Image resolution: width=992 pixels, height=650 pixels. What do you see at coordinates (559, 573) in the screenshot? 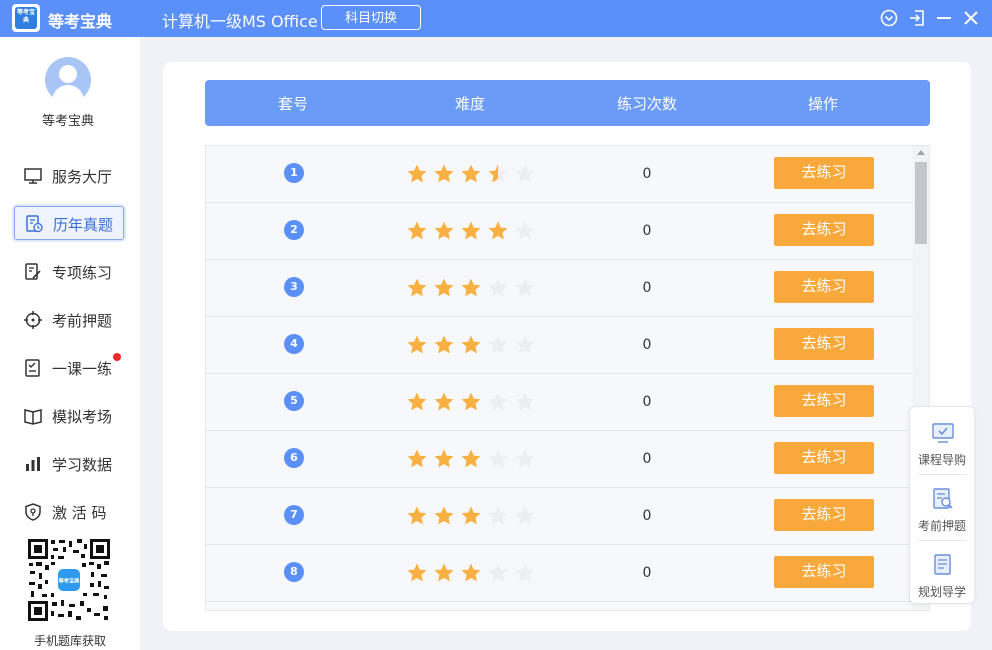
I see `table-row: 8 0 去练习` at bounding box center [559, 573].